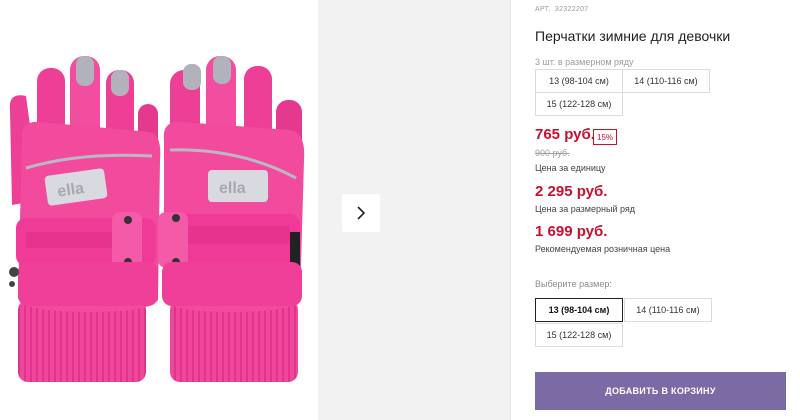  I want to click on left-glove: ella, so click(85, 219).